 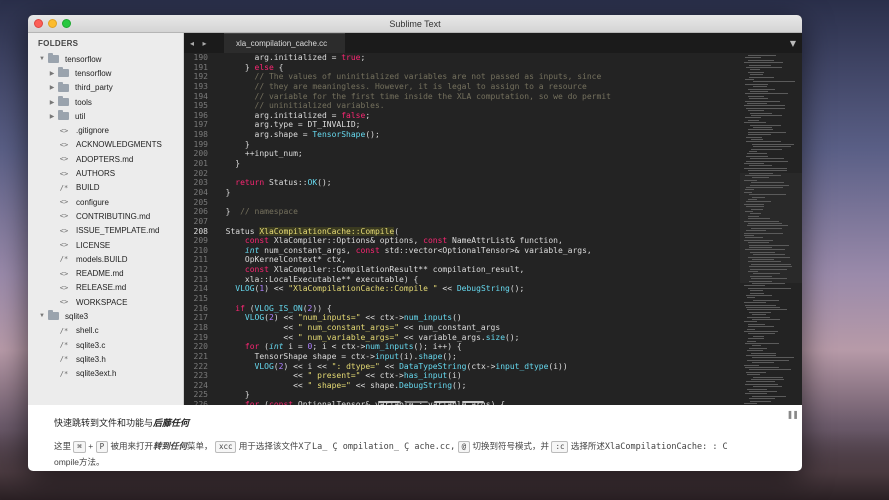 What do you see at coordinates (478, 58) in the screenshot?
I see `code-line: arg.initialized = true;` at bounding box center [478, 58].